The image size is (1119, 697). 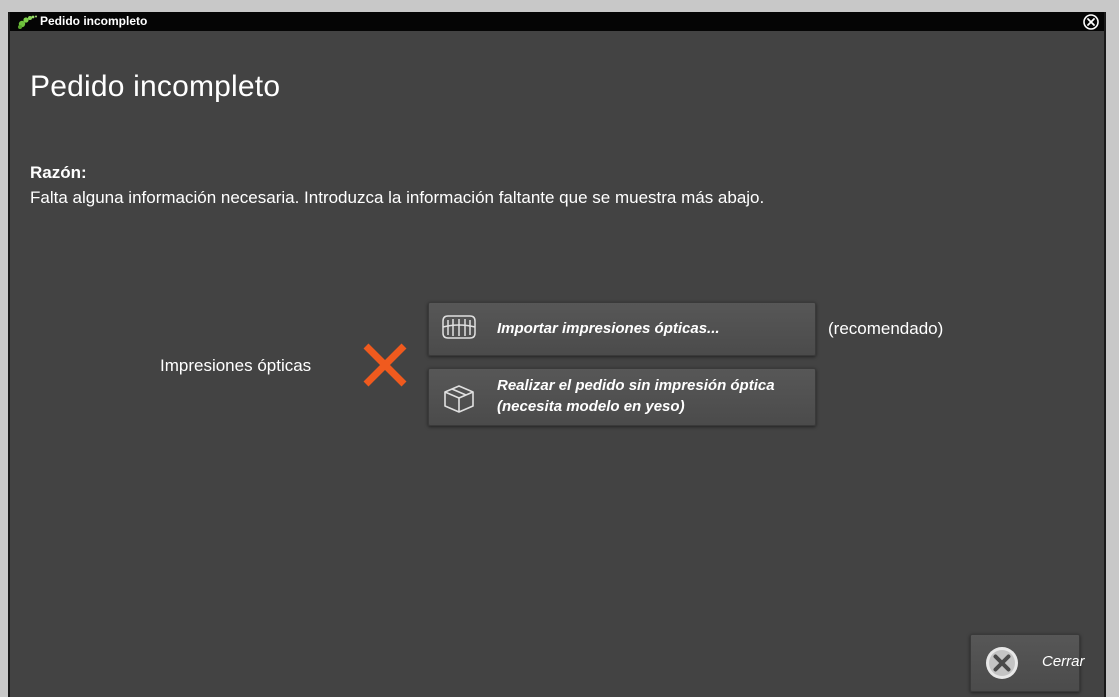 I want to click on recommended-note: (recomendado), so click(x=886, y=328).